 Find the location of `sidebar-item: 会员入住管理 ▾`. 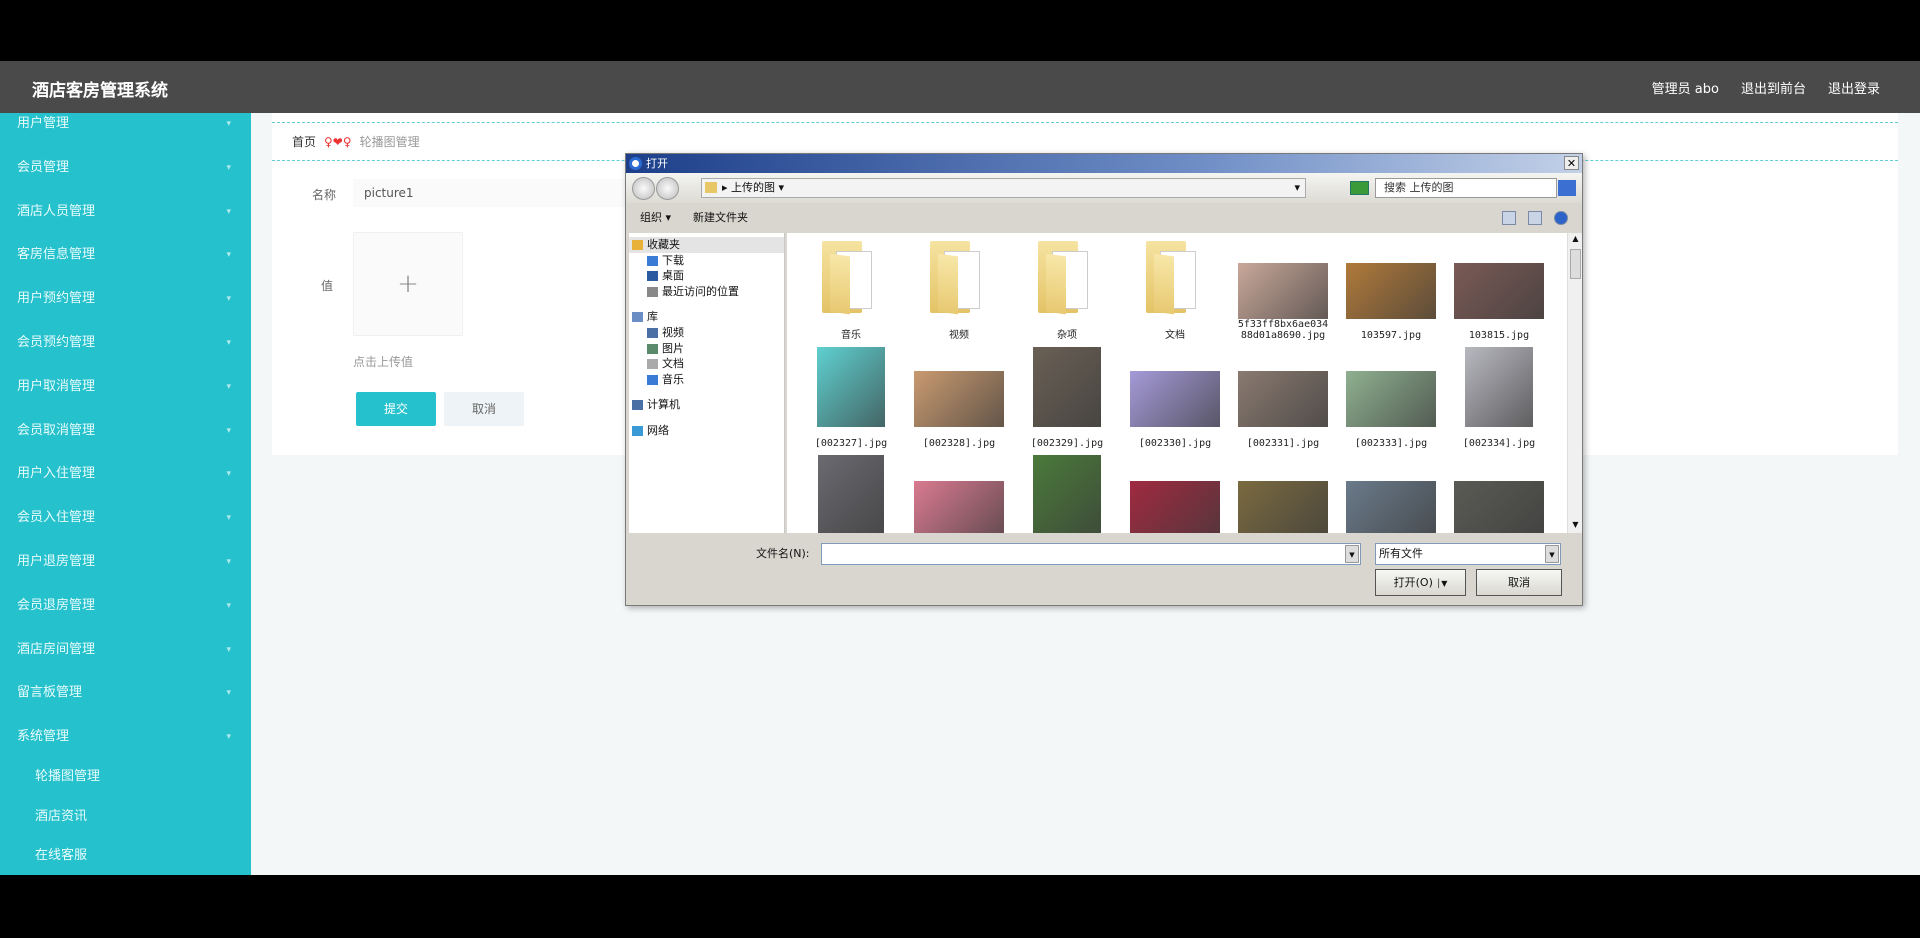

sidebar-item: 会员入住管理 ▾ is located at coordinates (125, 518).